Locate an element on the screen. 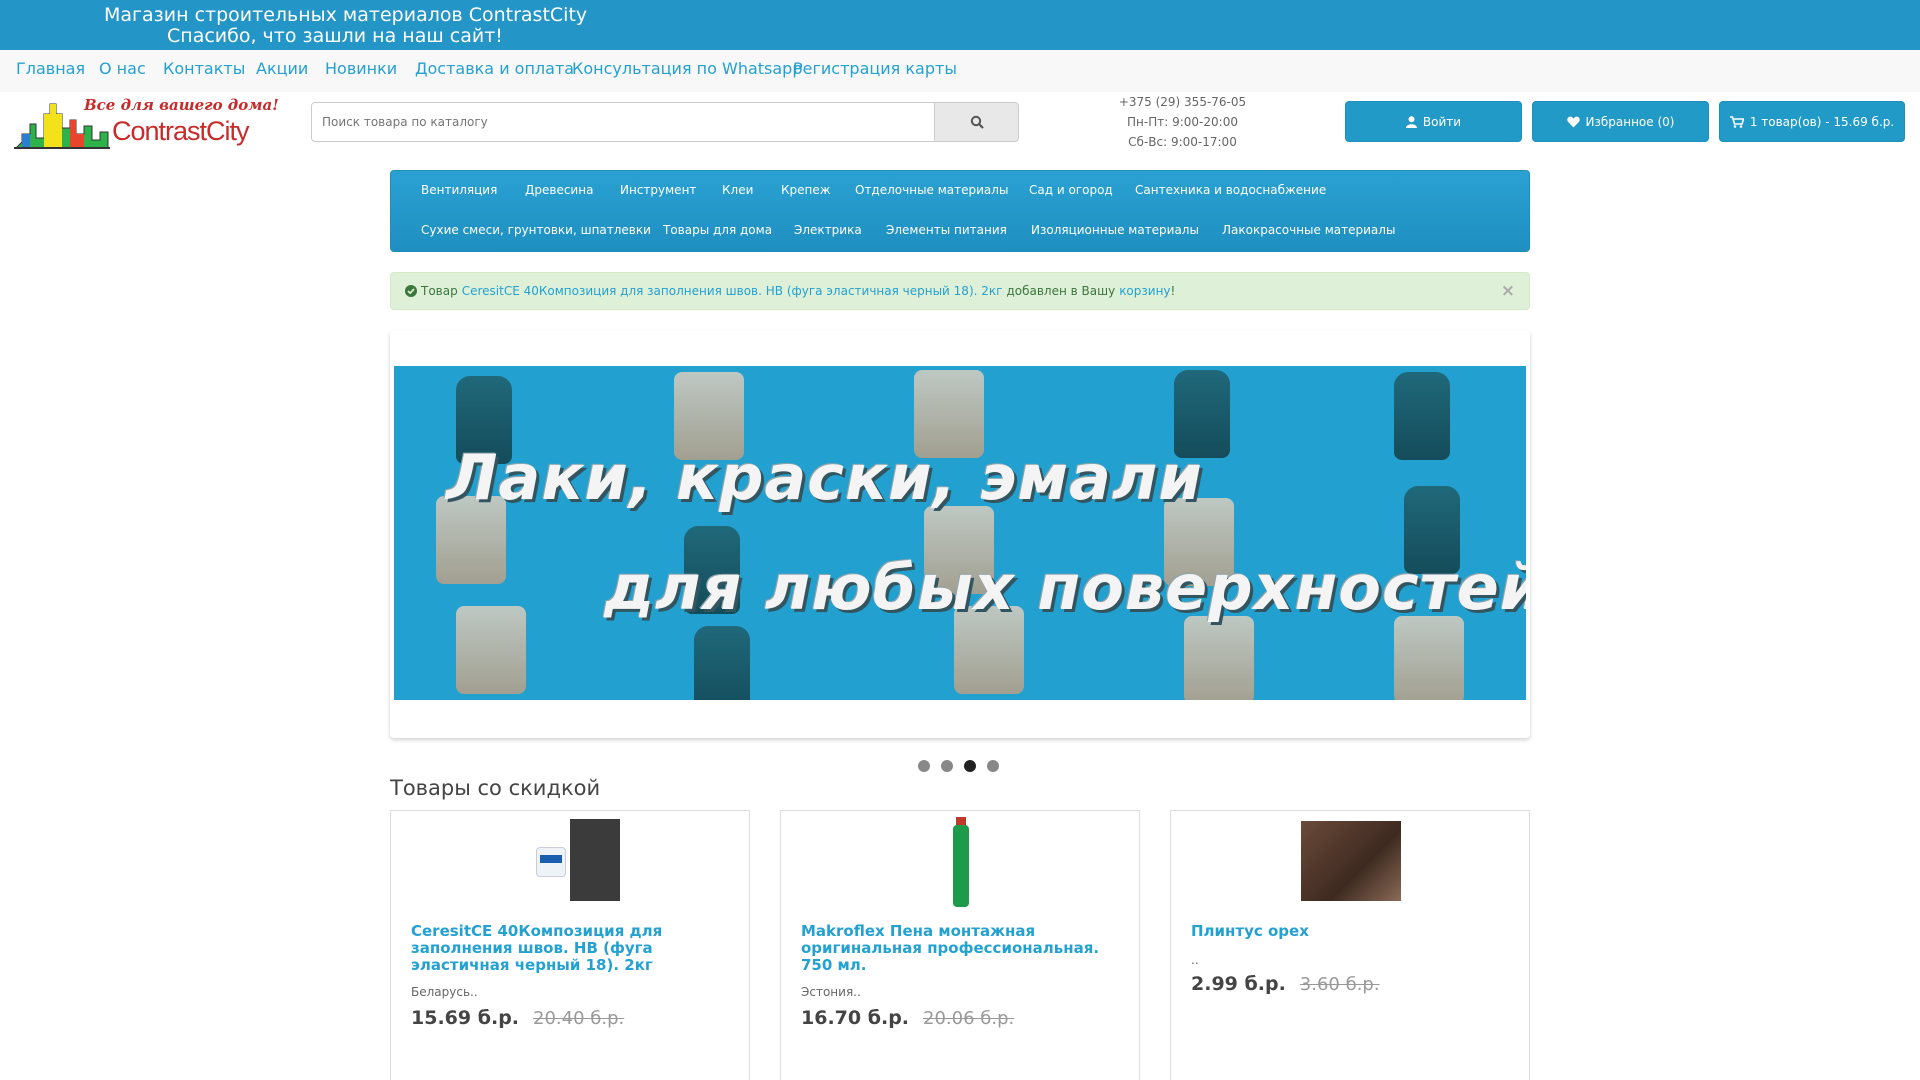 This screenshot has width=1920, height=1080. cart-icon is located at coordinates (1736, 121).